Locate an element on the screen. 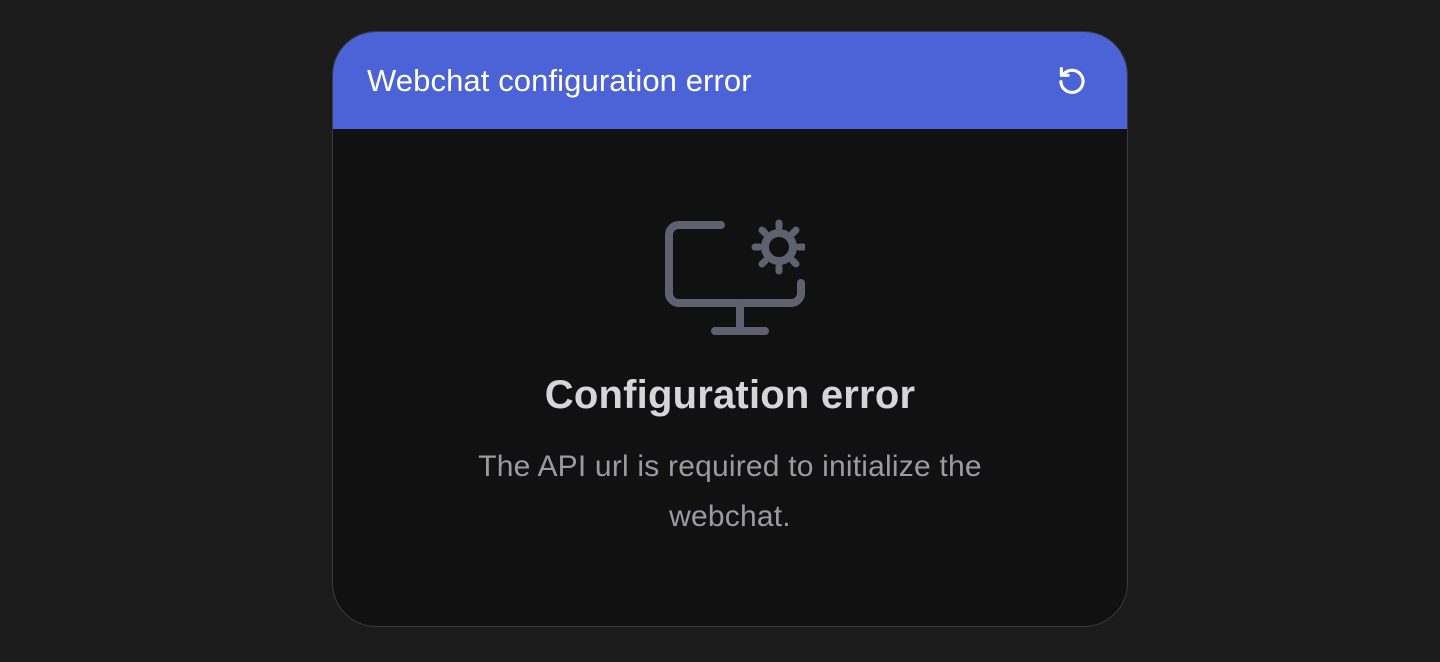 Image resolution: width=1440 pixels, height=662 pixels. reload-button is located at coordinates (1072, 81).